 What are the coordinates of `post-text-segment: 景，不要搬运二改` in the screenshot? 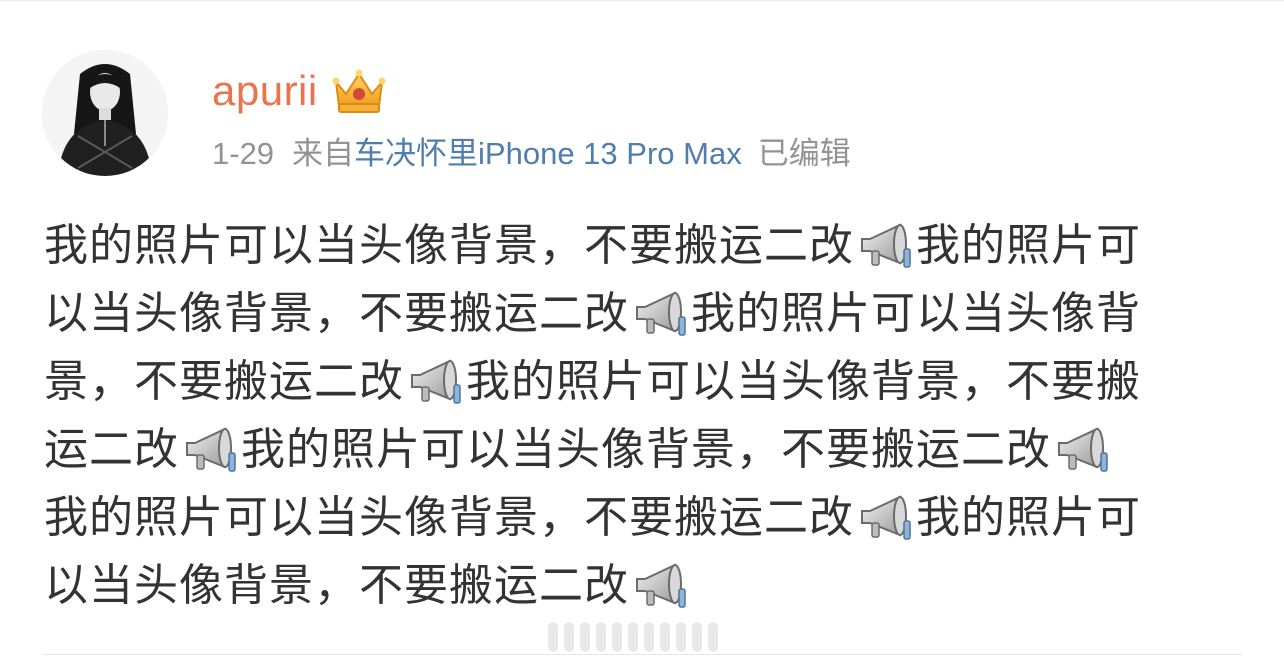 It's located at (224, 381).